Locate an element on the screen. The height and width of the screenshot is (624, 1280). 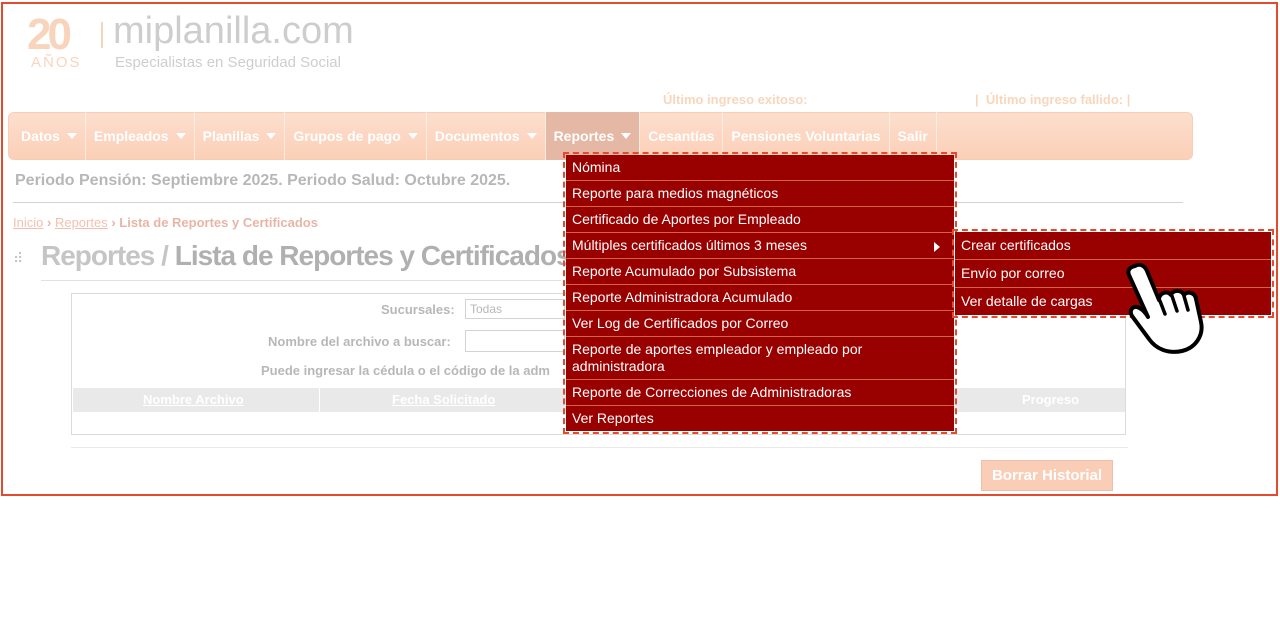
col-nombre-archivo: Nombre Archivo is located at coordinates (193, 399).